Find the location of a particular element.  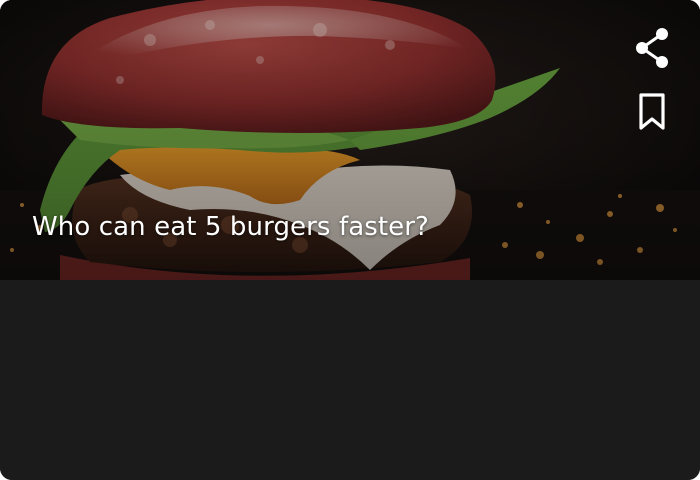

share-icon is located at coordinates (652, 48).